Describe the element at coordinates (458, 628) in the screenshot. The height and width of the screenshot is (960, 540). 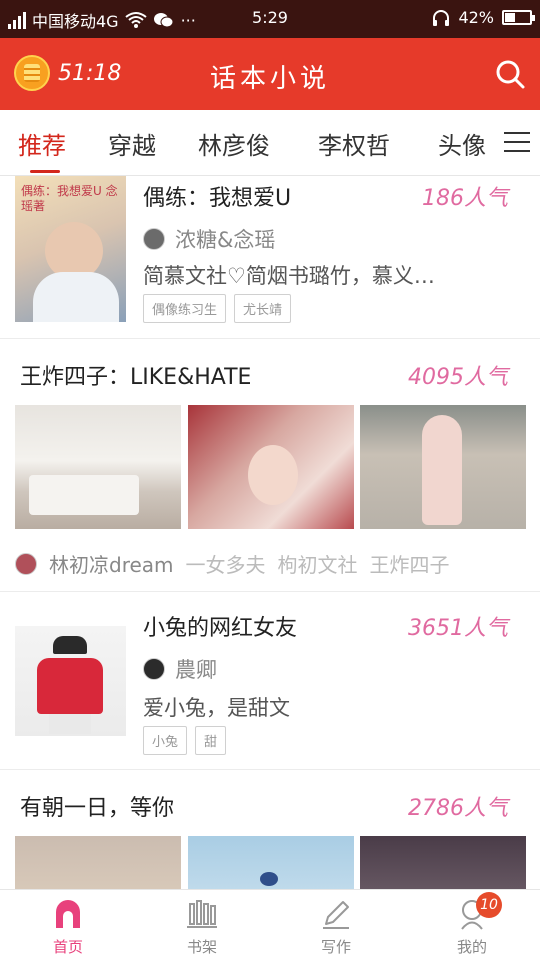
I see `popularity-count: 3651人气` at that location.